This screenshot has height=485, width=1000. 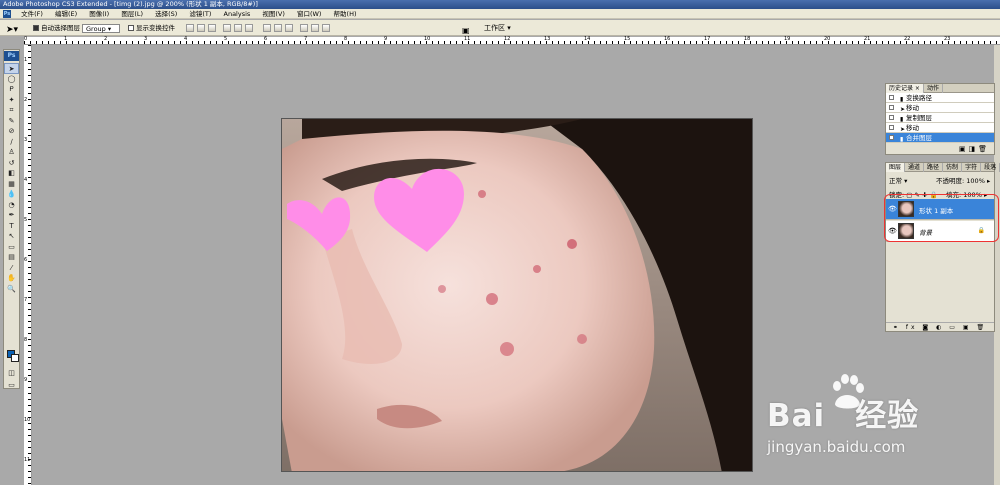 I want to click on lasso-tool-icon: ᑭ, so click(x=11, y=89).